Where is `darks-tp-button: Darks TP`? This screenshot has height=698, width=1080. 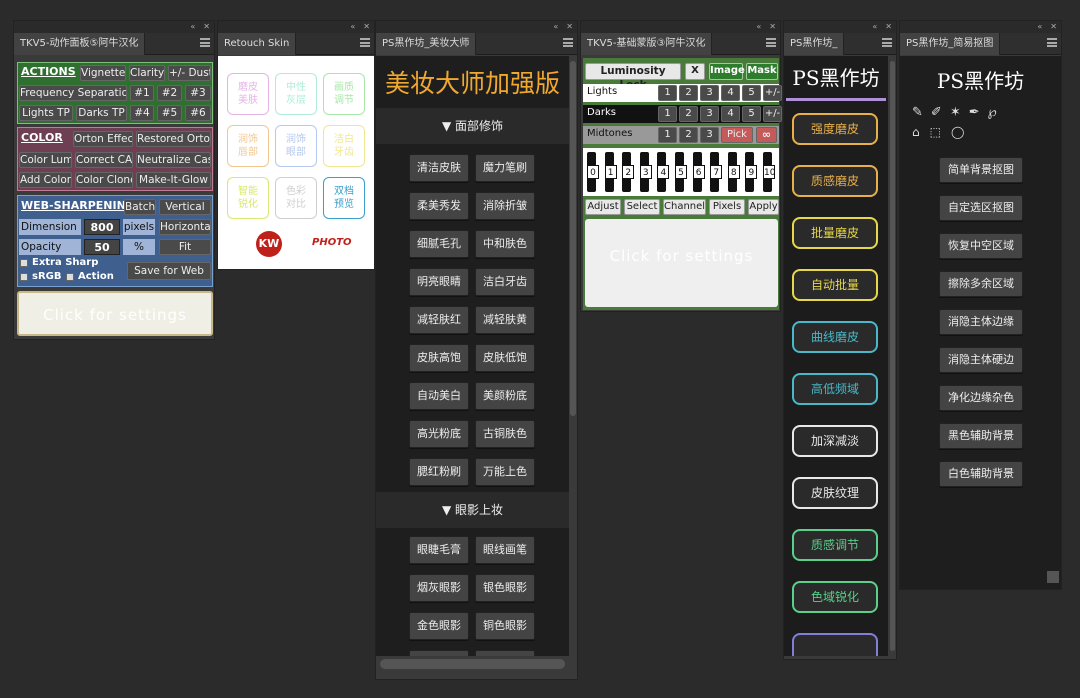 darks-tp-button: Darks TP is located at coordinates (101, 113).